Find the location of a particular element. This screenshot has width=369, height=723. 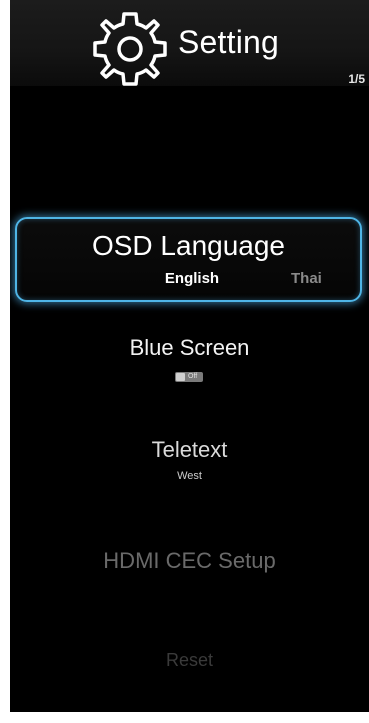

page-title: Setting is located at coordinates (229, 42).